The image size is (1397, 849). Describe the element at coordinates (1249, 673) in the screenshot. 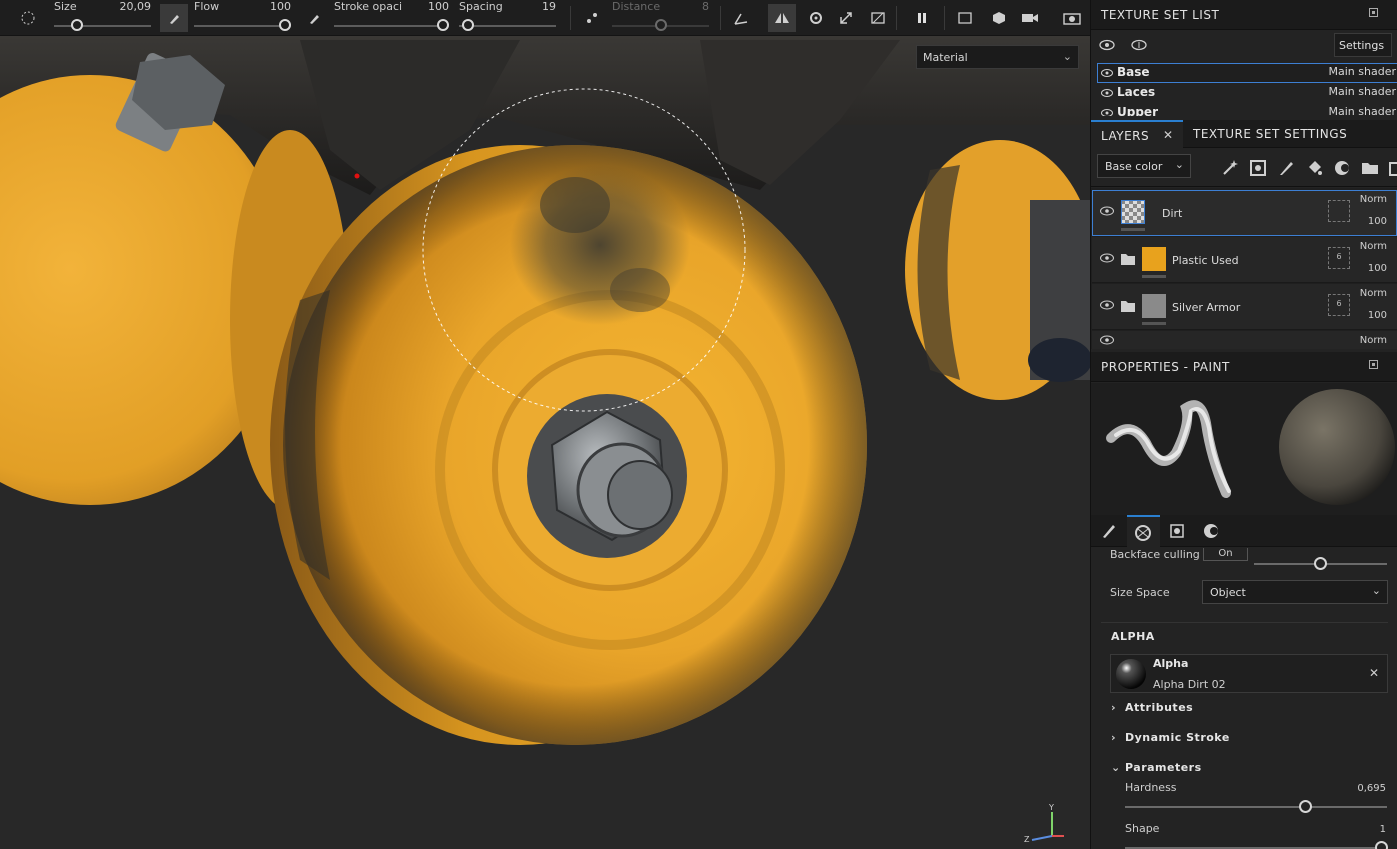

I see `alpha-slot: Alpha Alpha Dirt 02 ✕` at that location.